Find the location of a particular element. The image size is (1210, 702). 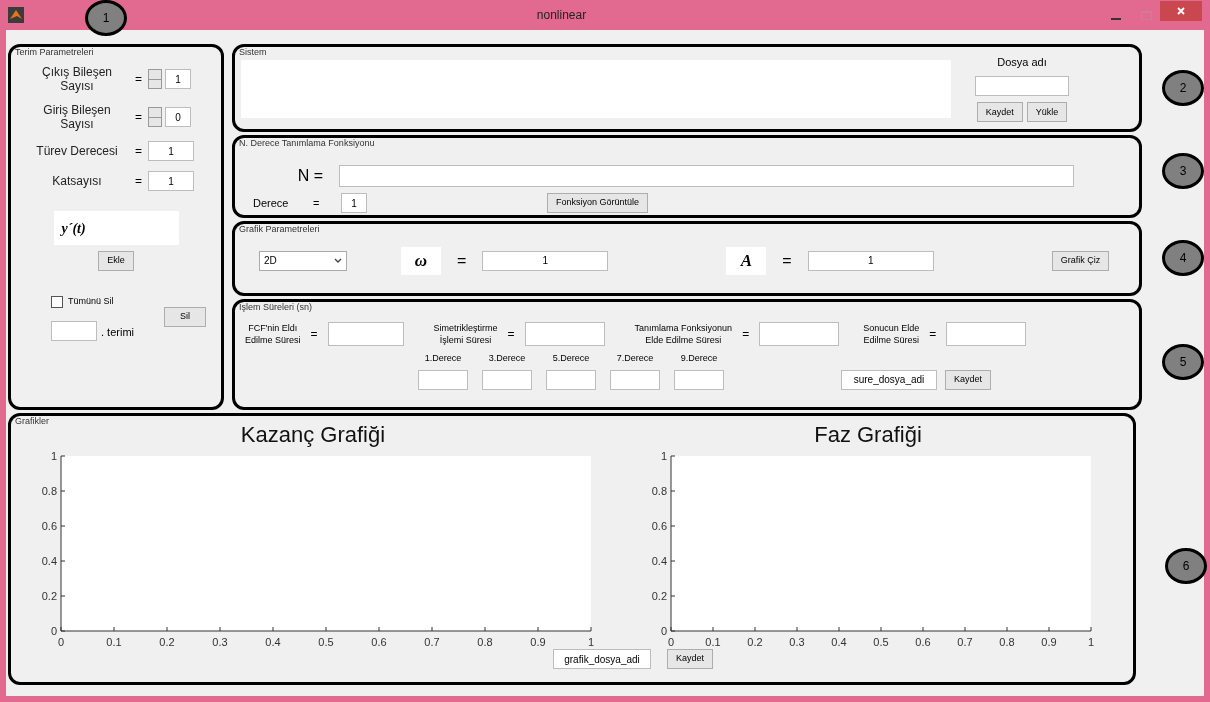

duration-label: Simetrikleştirme İşlemi Süresi is located at coordinates (465, 334).